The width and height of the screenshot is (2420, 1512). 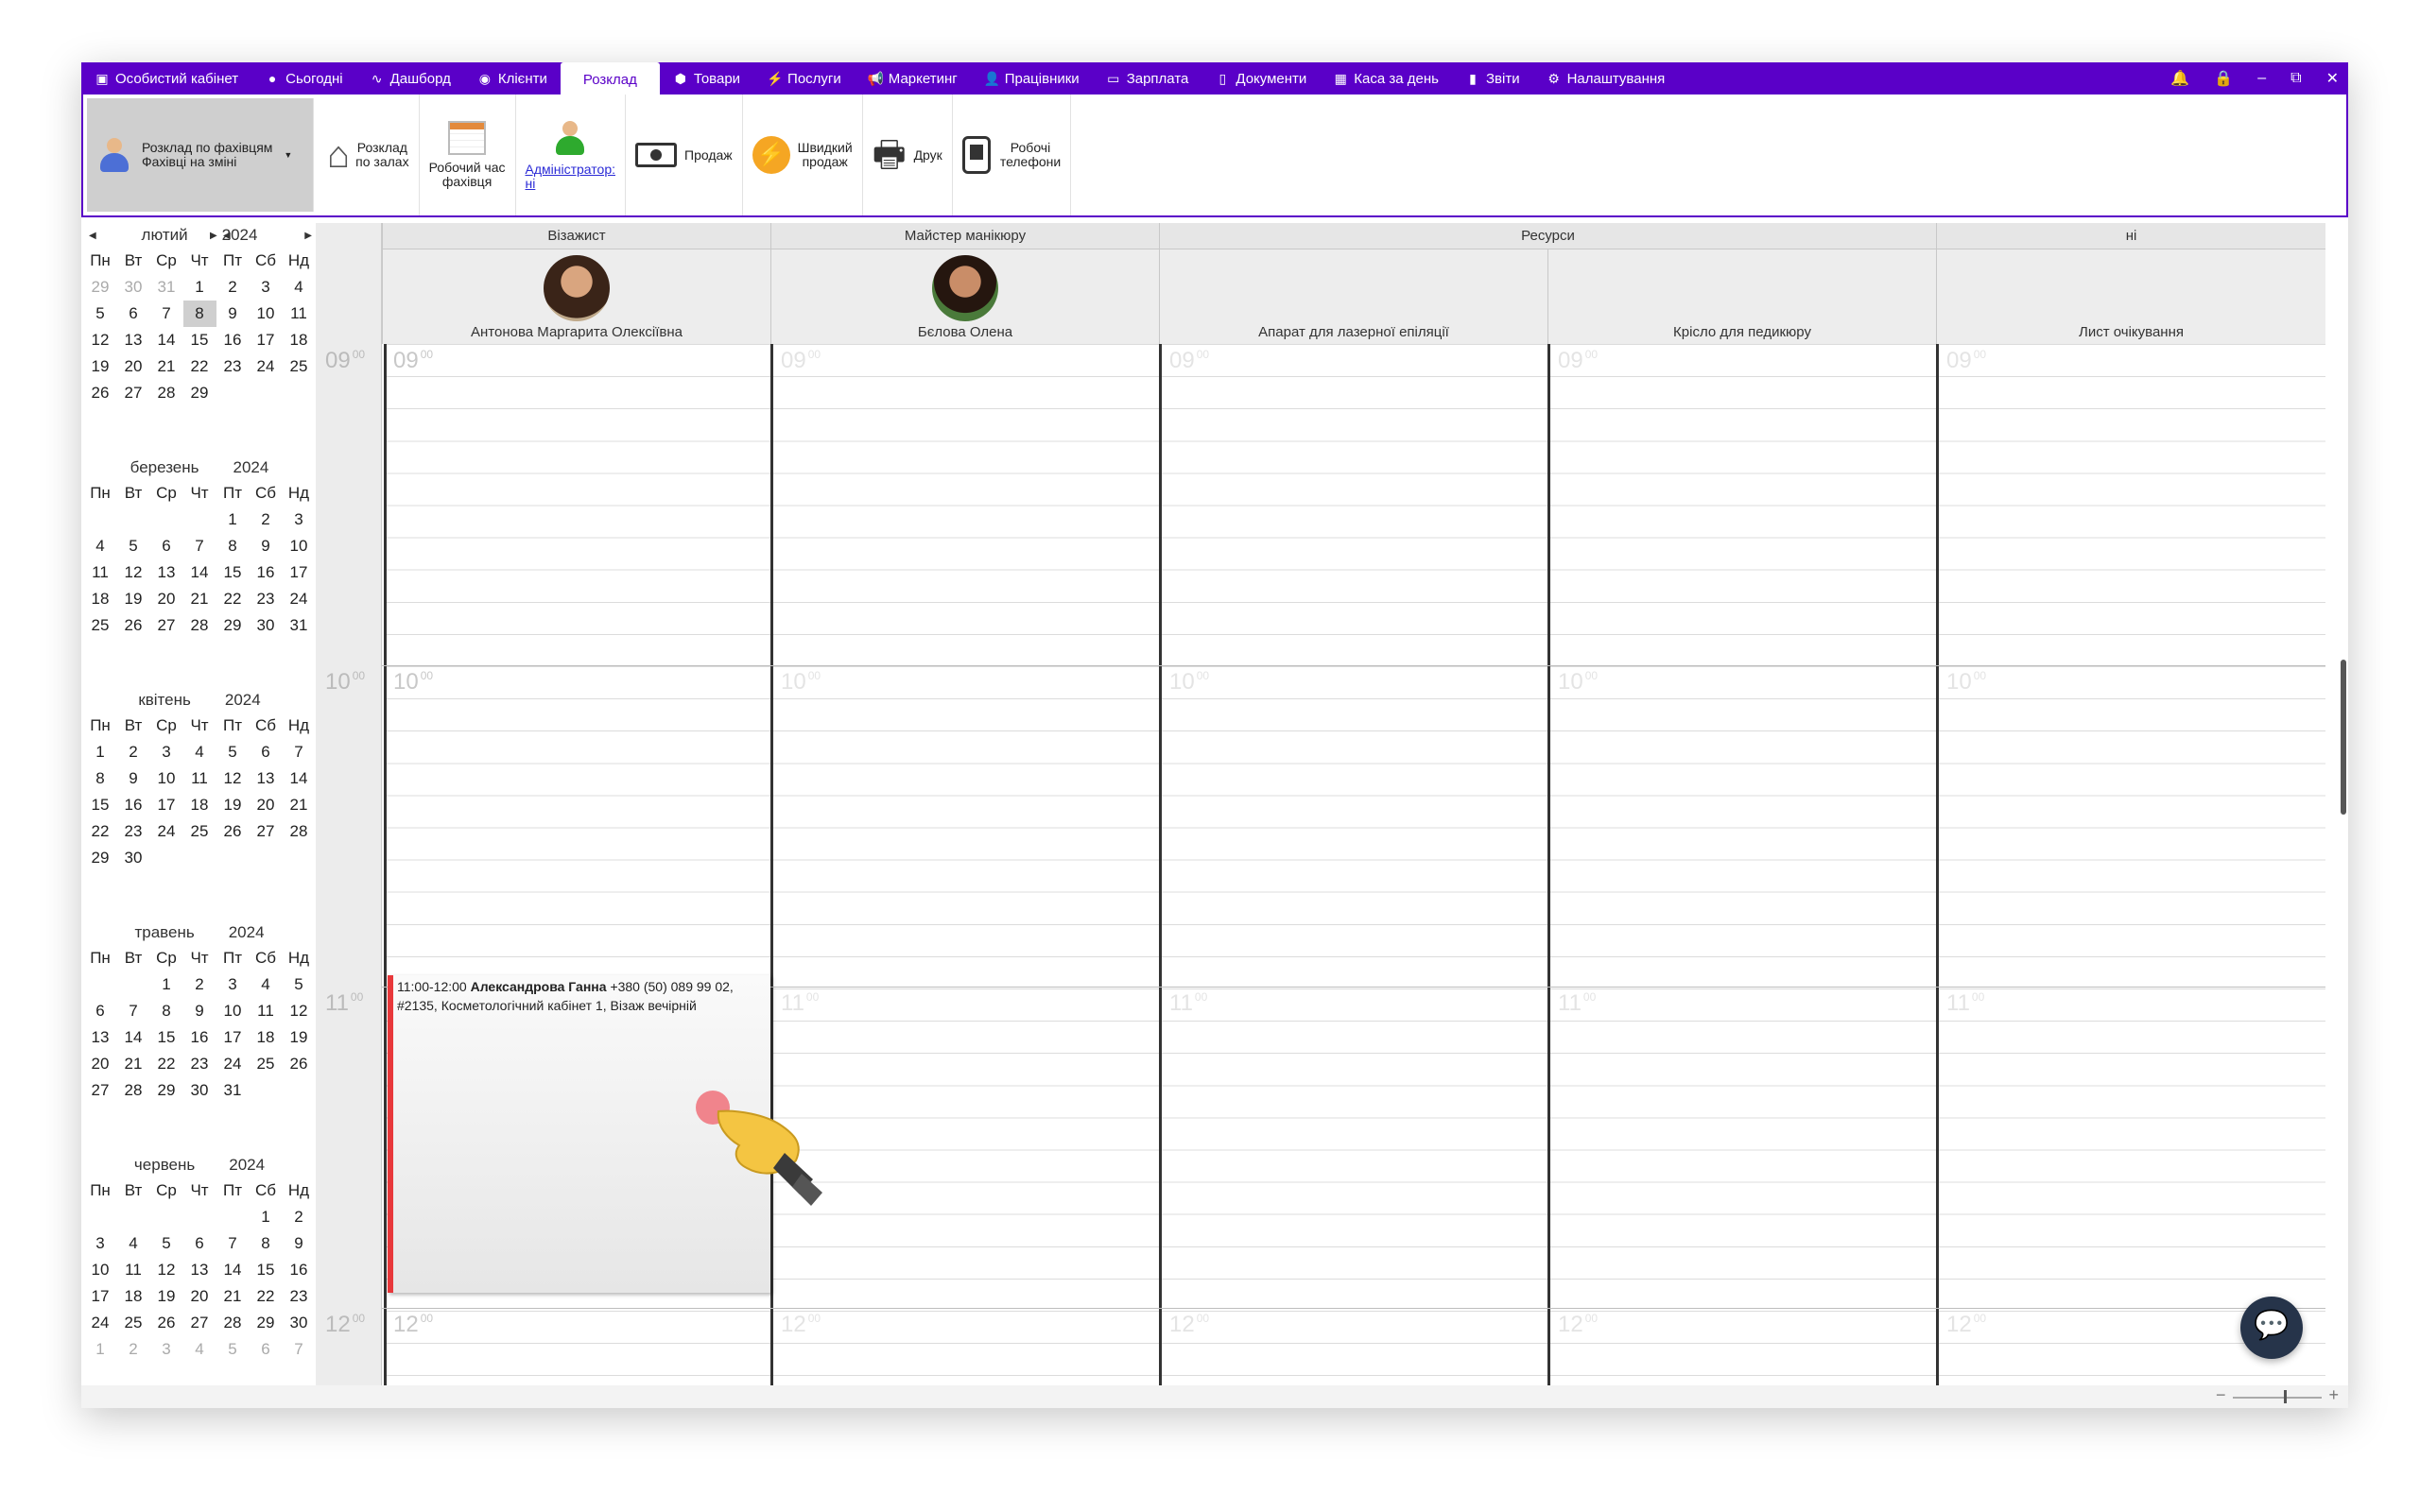 What do you see at coordinates (1012, 154) in the screenshot?
I see `work-phones-button: Робочі телефони` at bounding box center [1012, 154].